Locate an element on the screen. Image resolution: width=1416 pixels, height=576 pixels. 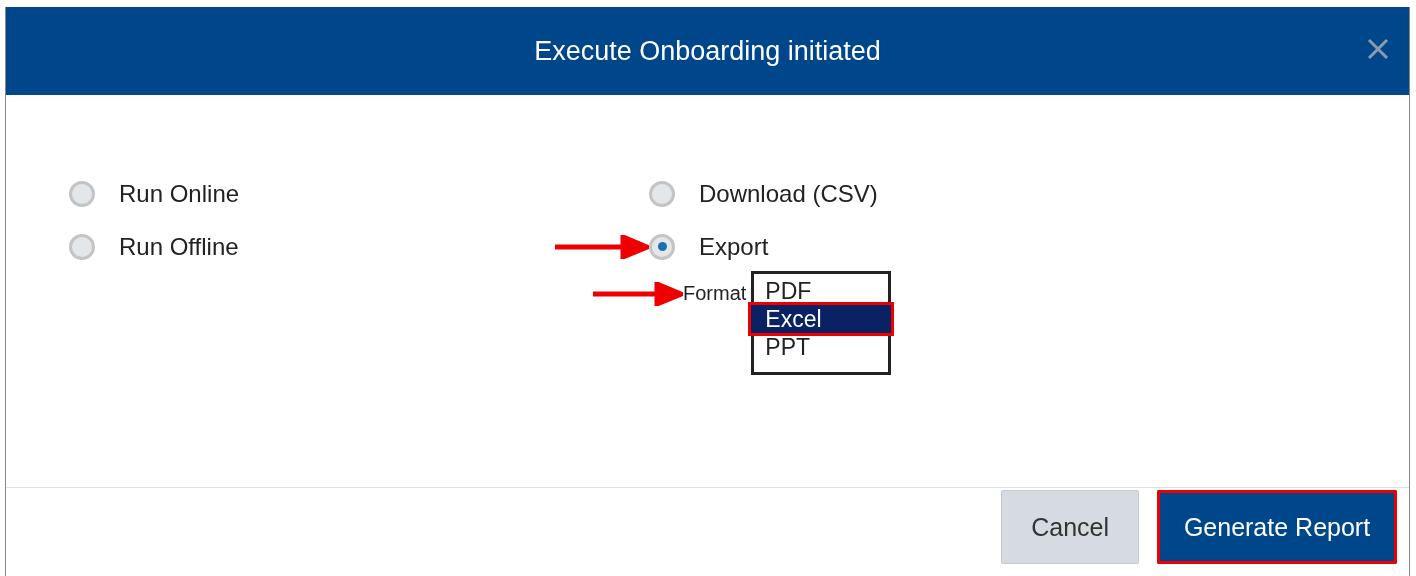
radio-label: Download (CSV) is located at coordinates (788, 193).